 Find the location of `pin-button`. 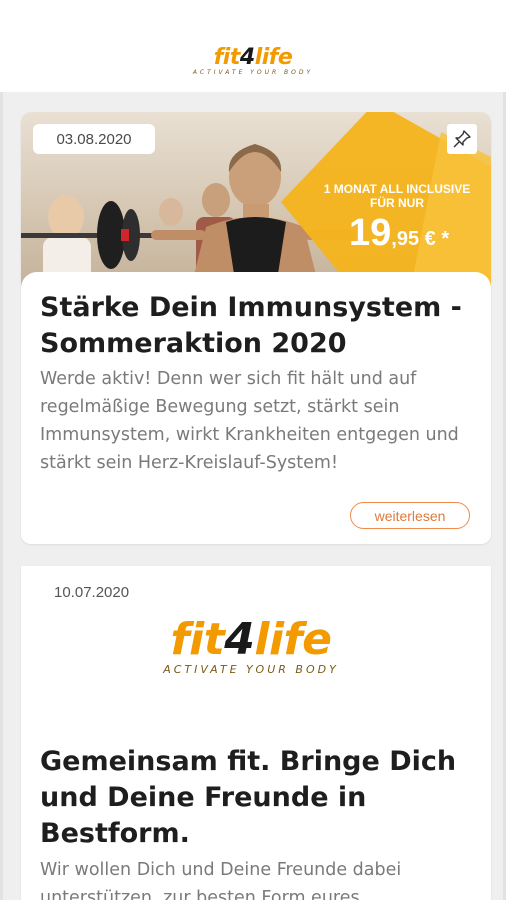

pin-button is located at coordinates (462, 139).